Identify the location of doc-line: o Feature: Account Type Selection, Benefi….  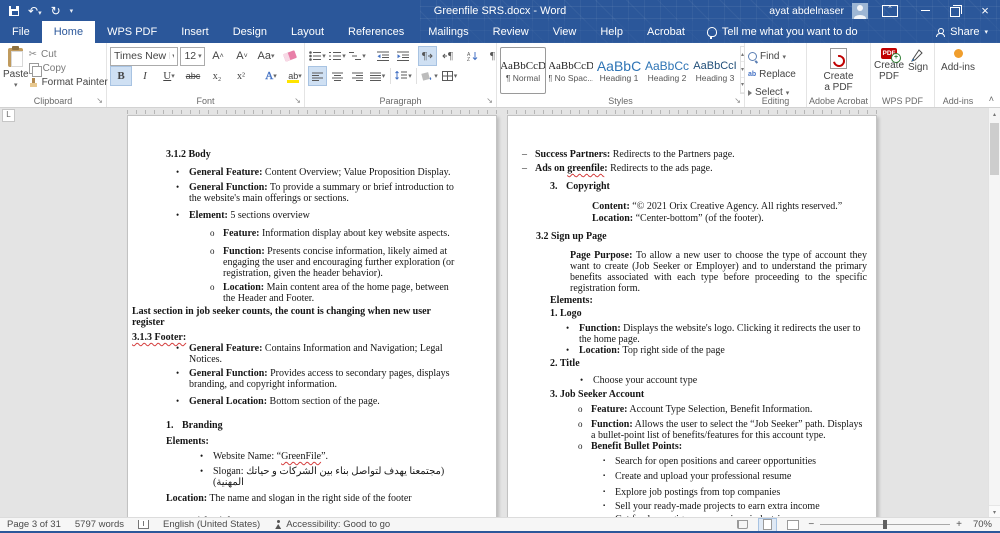
(722, 409).